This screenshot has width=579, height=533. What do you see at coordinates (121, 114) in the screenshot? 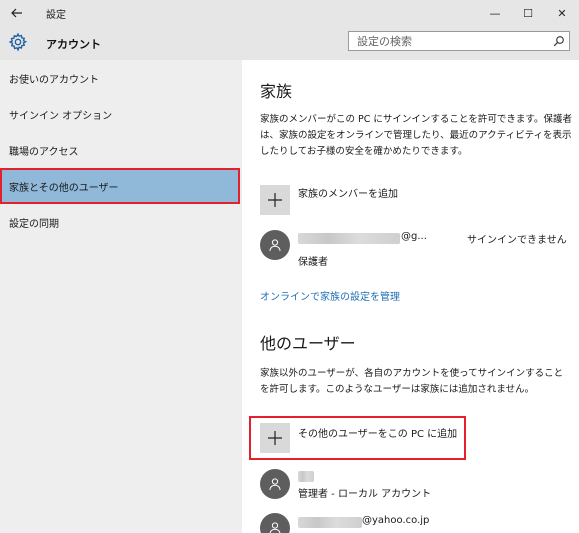
I see `sidebar-item-sign-in-options: サインイン オプション` at bounding box center [121, 114].